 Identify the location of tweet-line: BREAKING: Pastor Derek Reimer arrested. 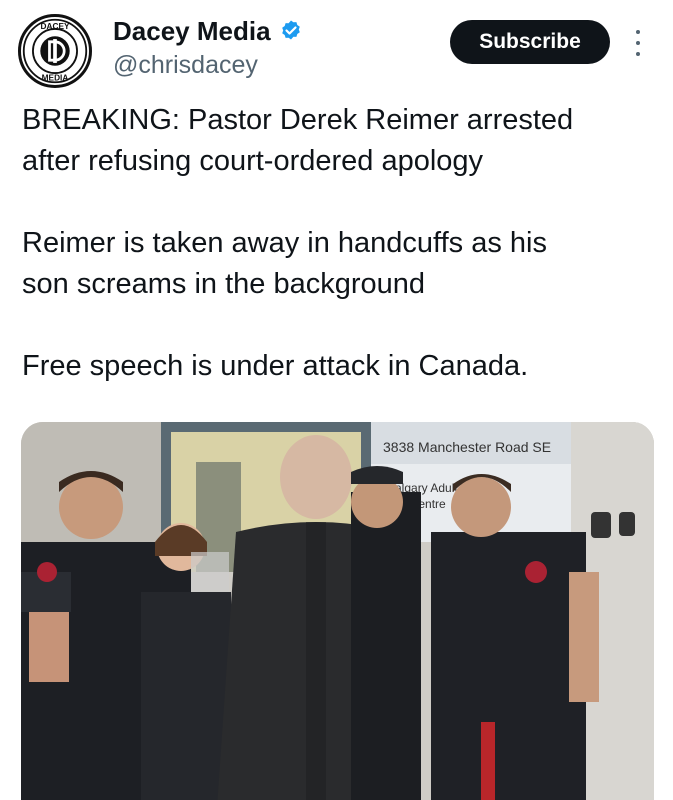
(298, 120).